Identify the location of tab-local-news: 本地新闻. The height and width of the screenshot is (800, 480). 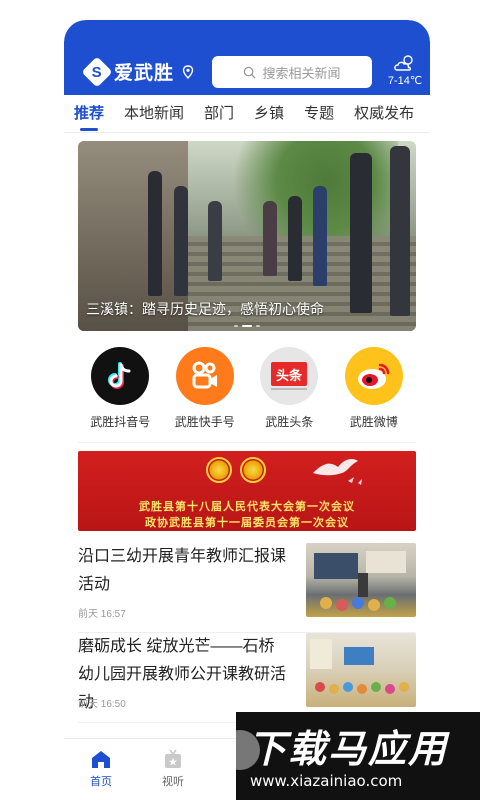
(154, 114).